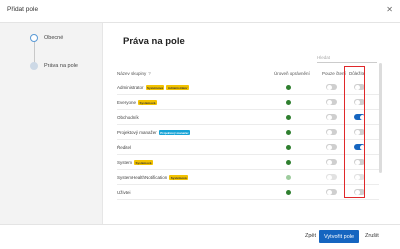 The width and height of the screenshot is (400, 249). What do you see at coordinates (248, 193) in the screenshot?
I see `table-row: Uživtei` at bounding box center [248, 193].